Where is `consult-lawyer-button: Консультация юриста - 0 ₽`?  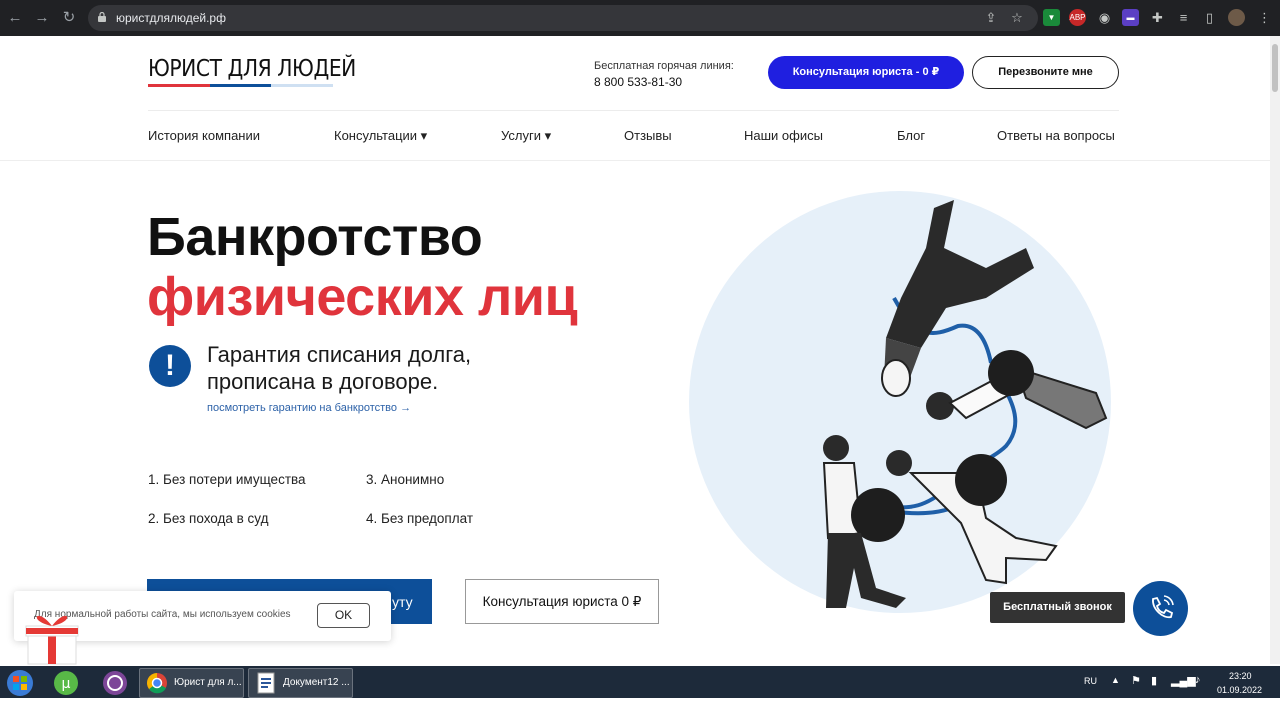 consult-lawyer-button: Консультация юриста - 0 ₽ is located at coordinates (866, 72).